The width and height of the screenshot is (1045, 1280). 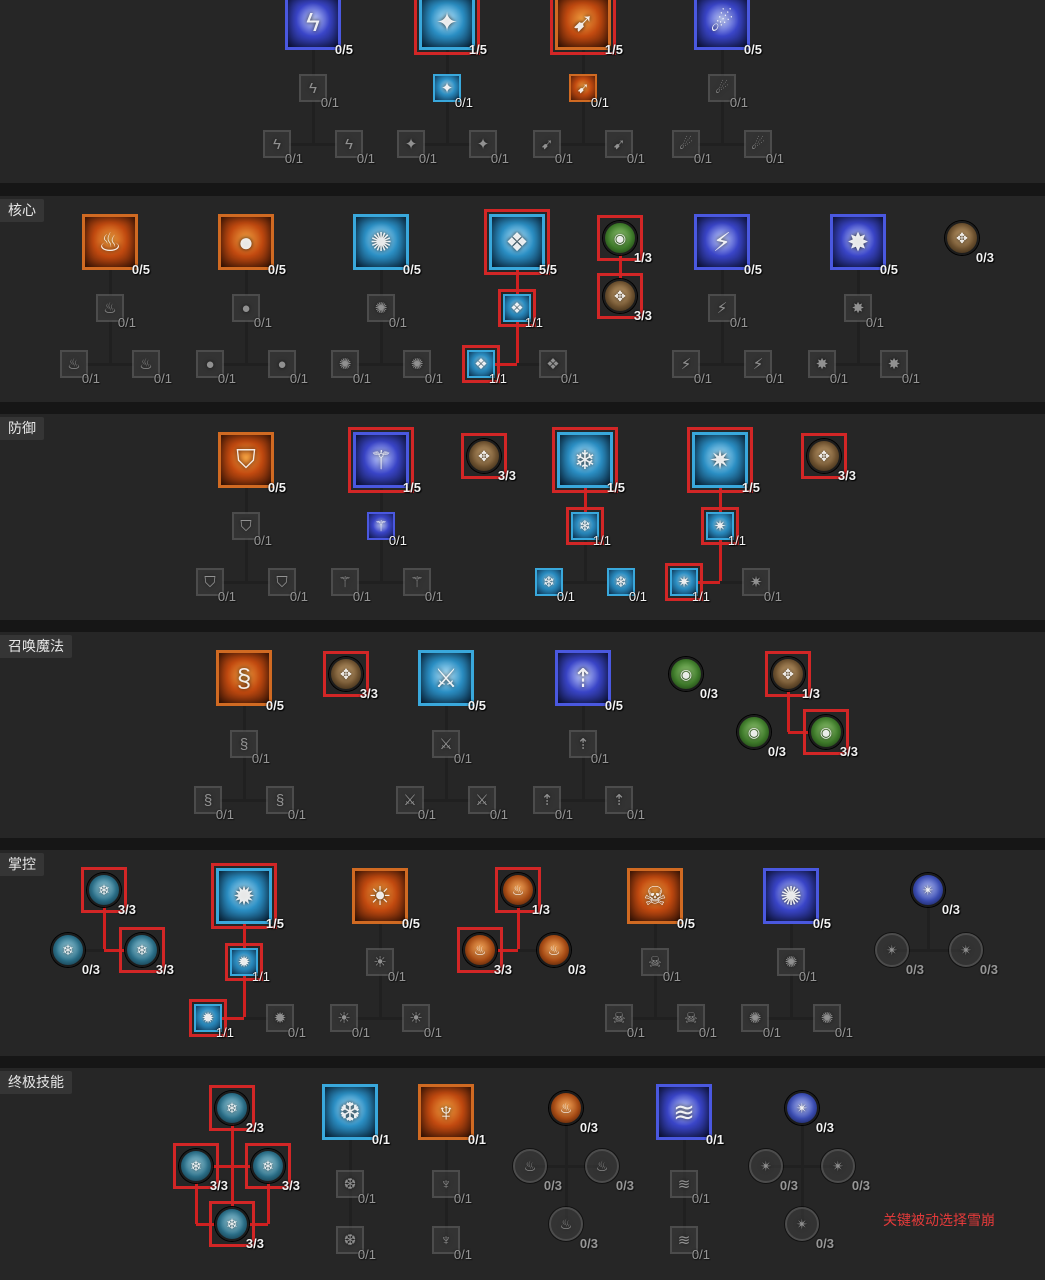 I want to click on skill-node-mages-ball-lightning: ✺ 0/1, so click(x=833, y=1022).